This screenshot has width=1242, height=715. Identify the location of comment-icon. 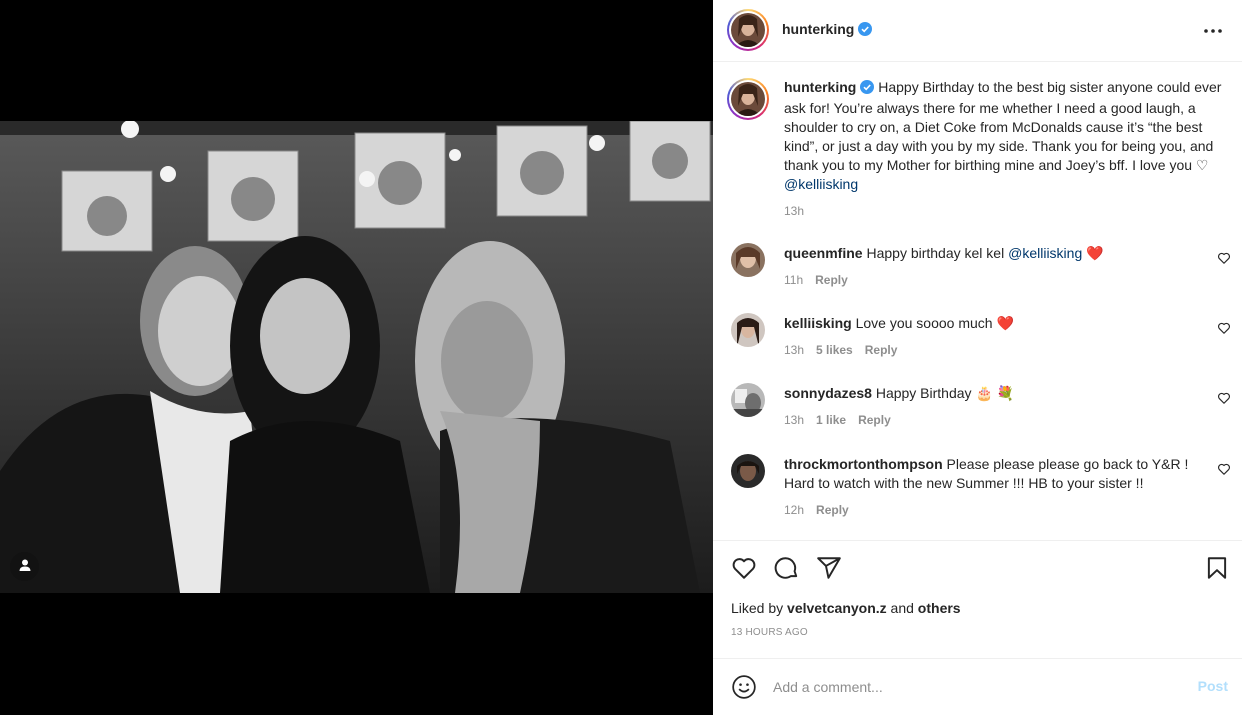
(787, 570).